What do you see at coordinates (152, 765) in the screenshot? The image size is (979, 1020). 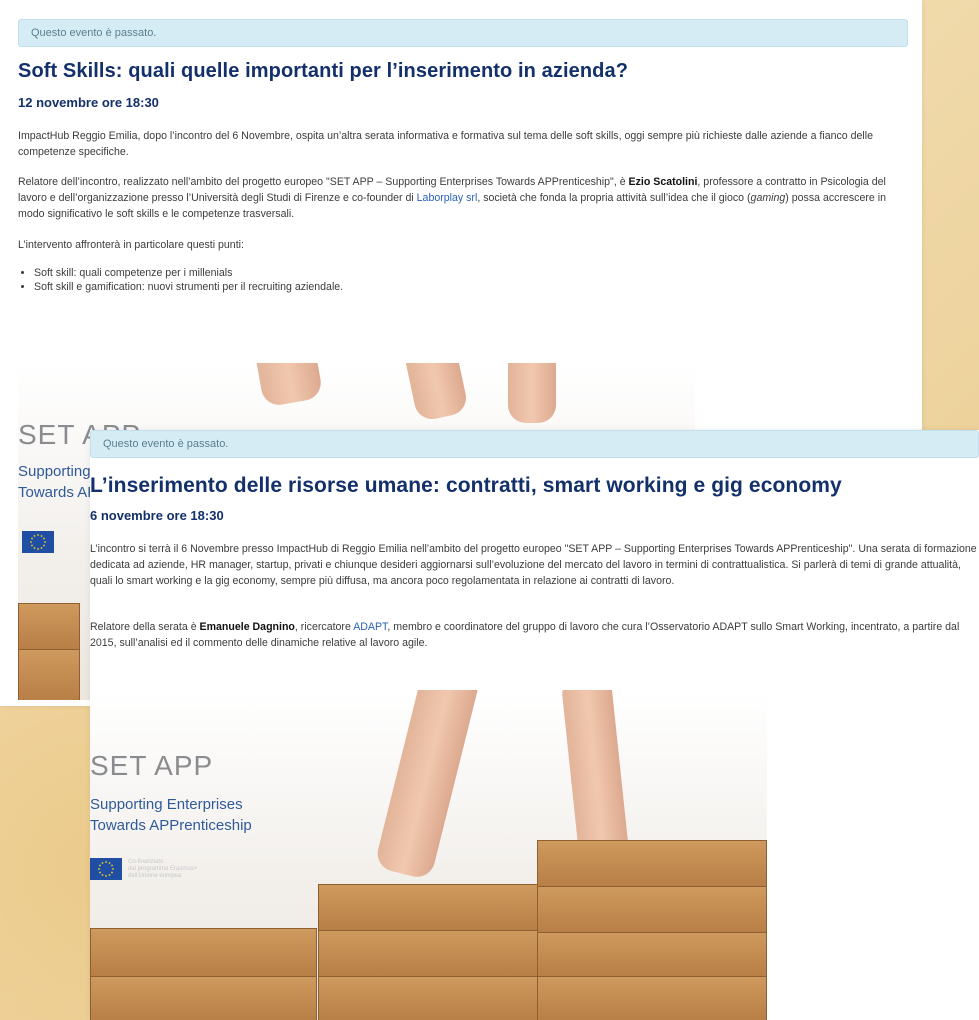 I see `banner-title: SET APP` at bounding box center [152, 765].